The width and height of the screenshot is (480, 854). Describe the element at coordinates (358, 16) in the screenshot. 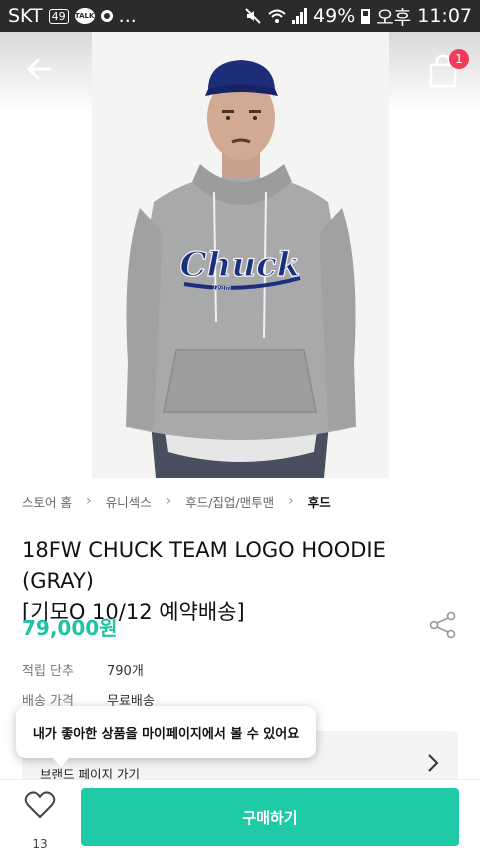

I see `status-right: 49% 오후 11:07` at that location.